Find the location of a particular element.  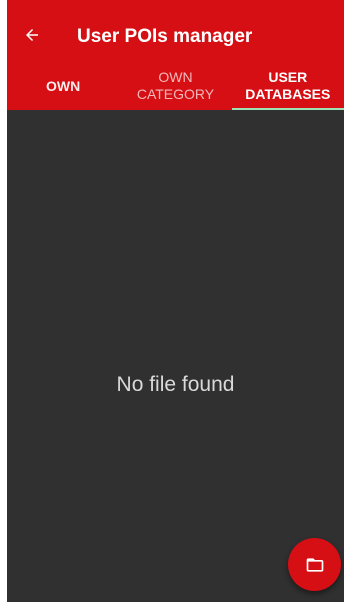

tab-own-category-label-line2: CATEGORY is located at coordinates (175, 94).